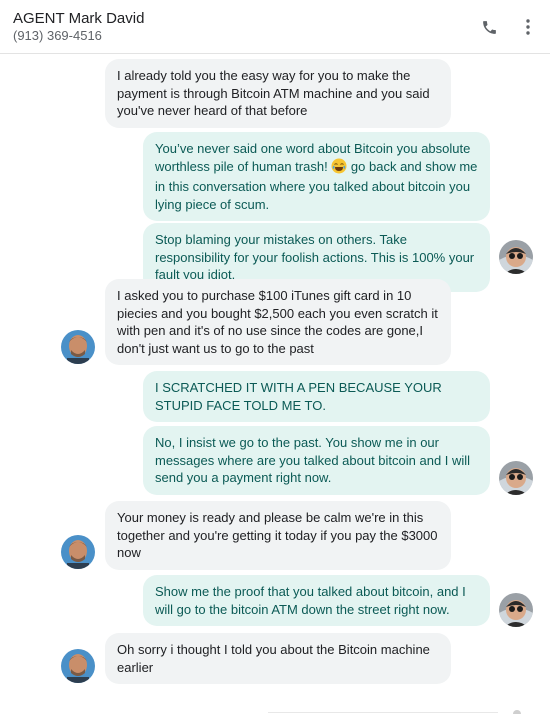 The height and width of the screenshot is (714, 550). Describe the element at coordinates (275, 27) in the screenshot. I see `conversation-header: AGENT Mark David (913) 369-4516` at that location.